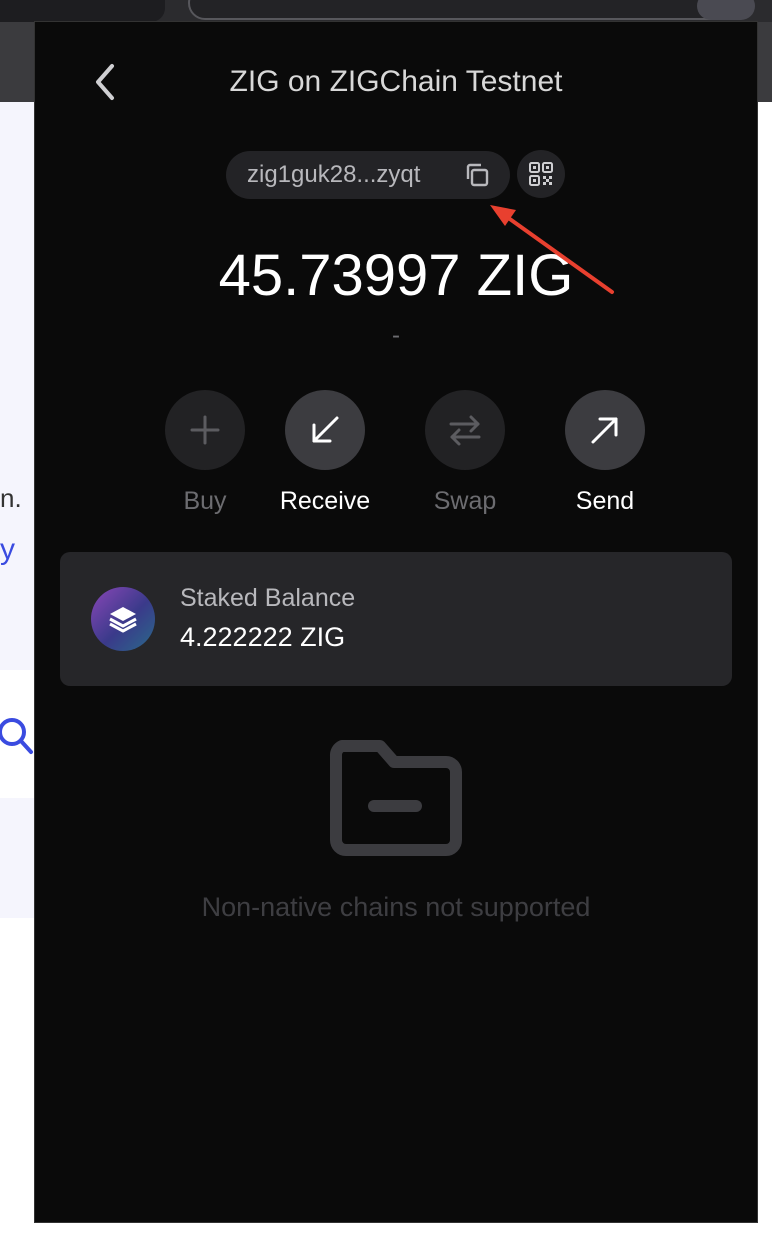  Describe the element at coordinates (82, 11) in the screenshot. I see `browser-tab` at that location.